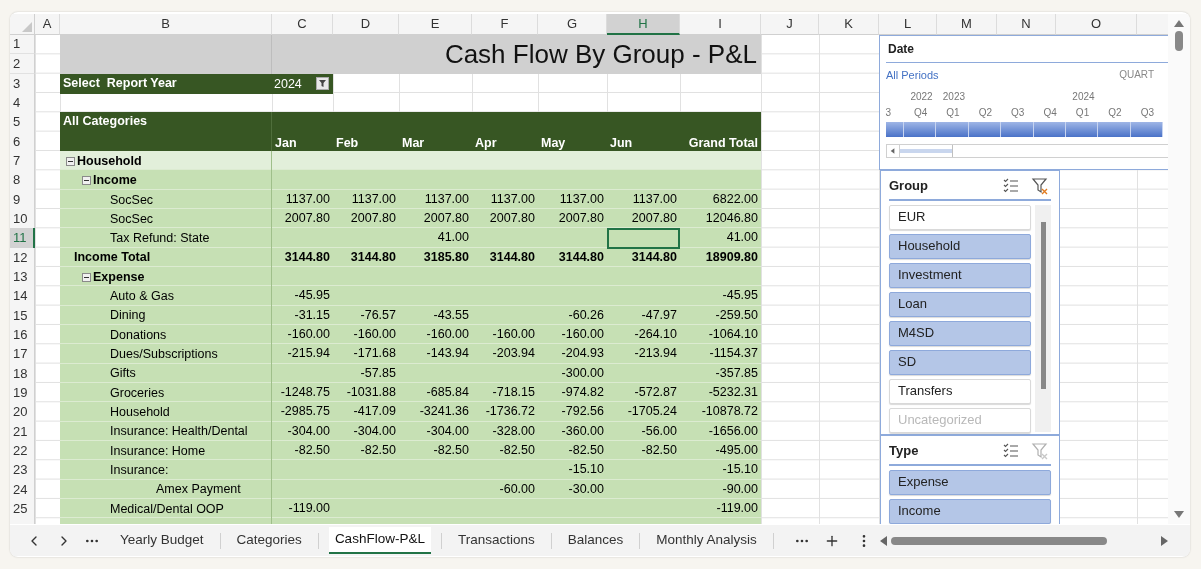 Image resolution: width=1201 pixels, height=569 pixels. I want to click on slicer-item: Household, so click(960, 246).